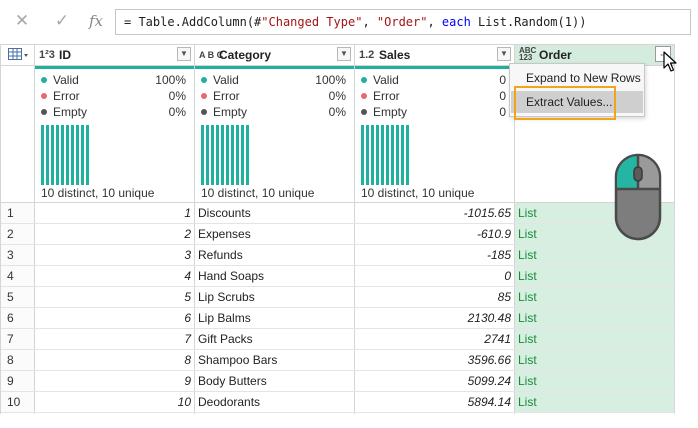 The image size is (698, 428). I want to click on cell-id: 4, so click(113, 276).